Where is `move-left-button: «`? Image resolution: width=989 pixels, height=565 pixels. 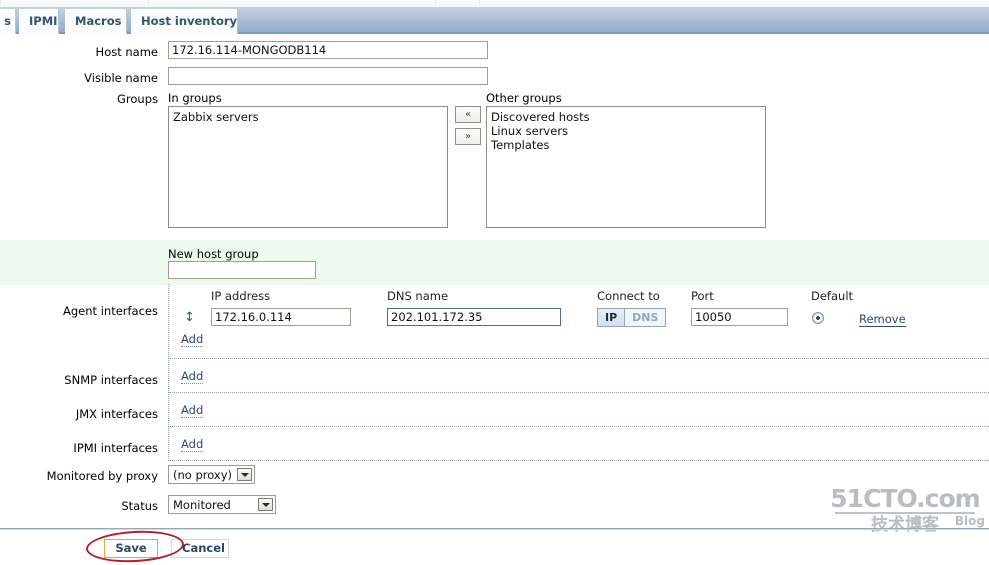 move-left-button: « is located at coordinates (468, 114).